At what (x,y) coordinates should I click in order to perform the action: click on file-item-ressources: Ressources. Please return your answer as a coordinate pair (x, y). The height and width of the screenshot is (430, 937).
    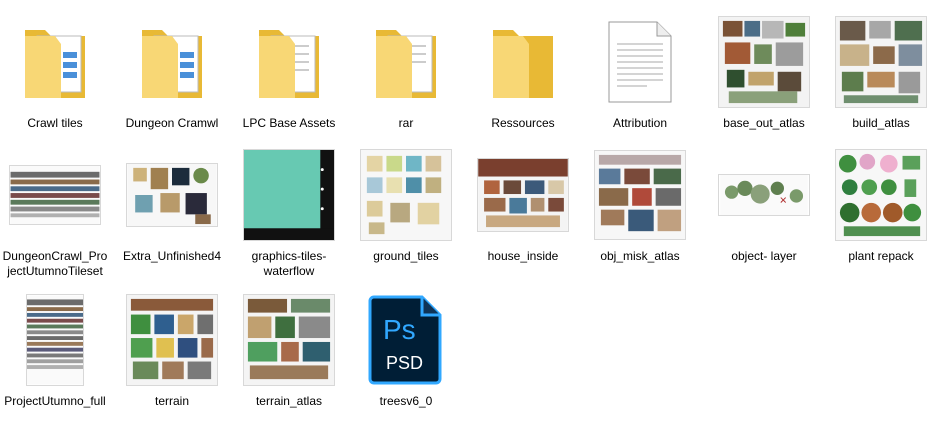
    Looking at the image, I should click on (523, 82).